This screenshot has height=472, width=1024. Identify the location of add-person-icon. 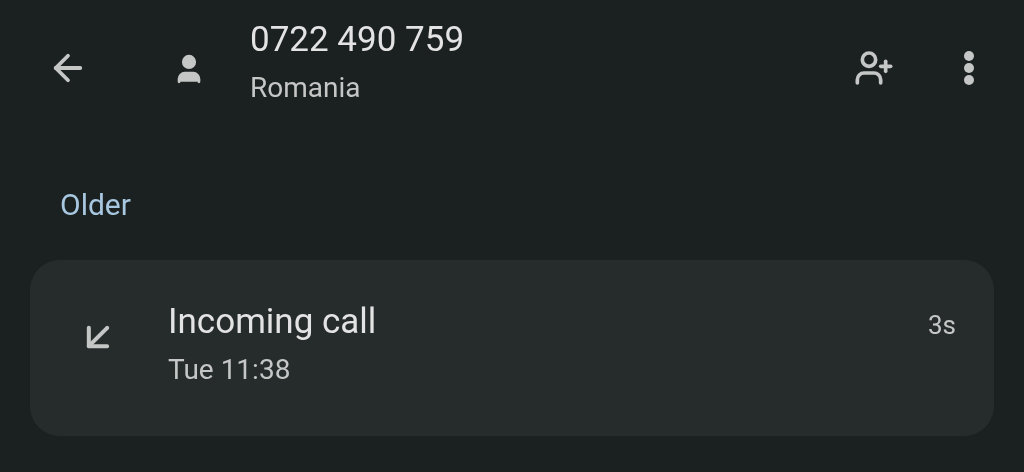
(874, 68).